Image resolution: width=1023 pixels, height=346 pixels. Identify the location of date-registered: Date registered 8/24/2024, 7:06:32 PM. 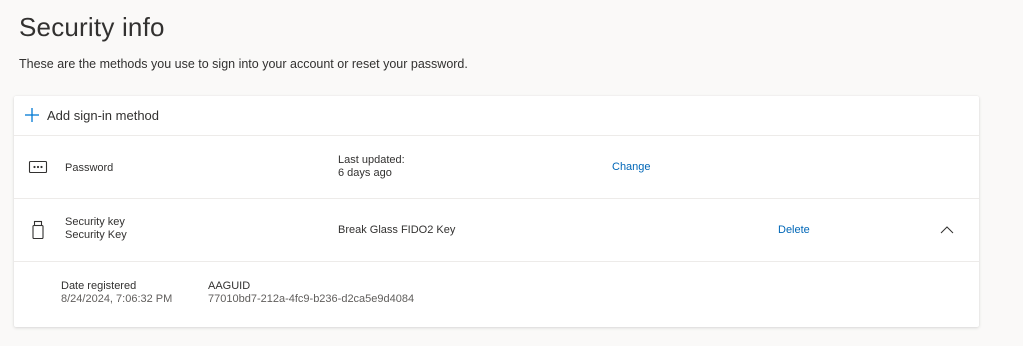
(116, 293).